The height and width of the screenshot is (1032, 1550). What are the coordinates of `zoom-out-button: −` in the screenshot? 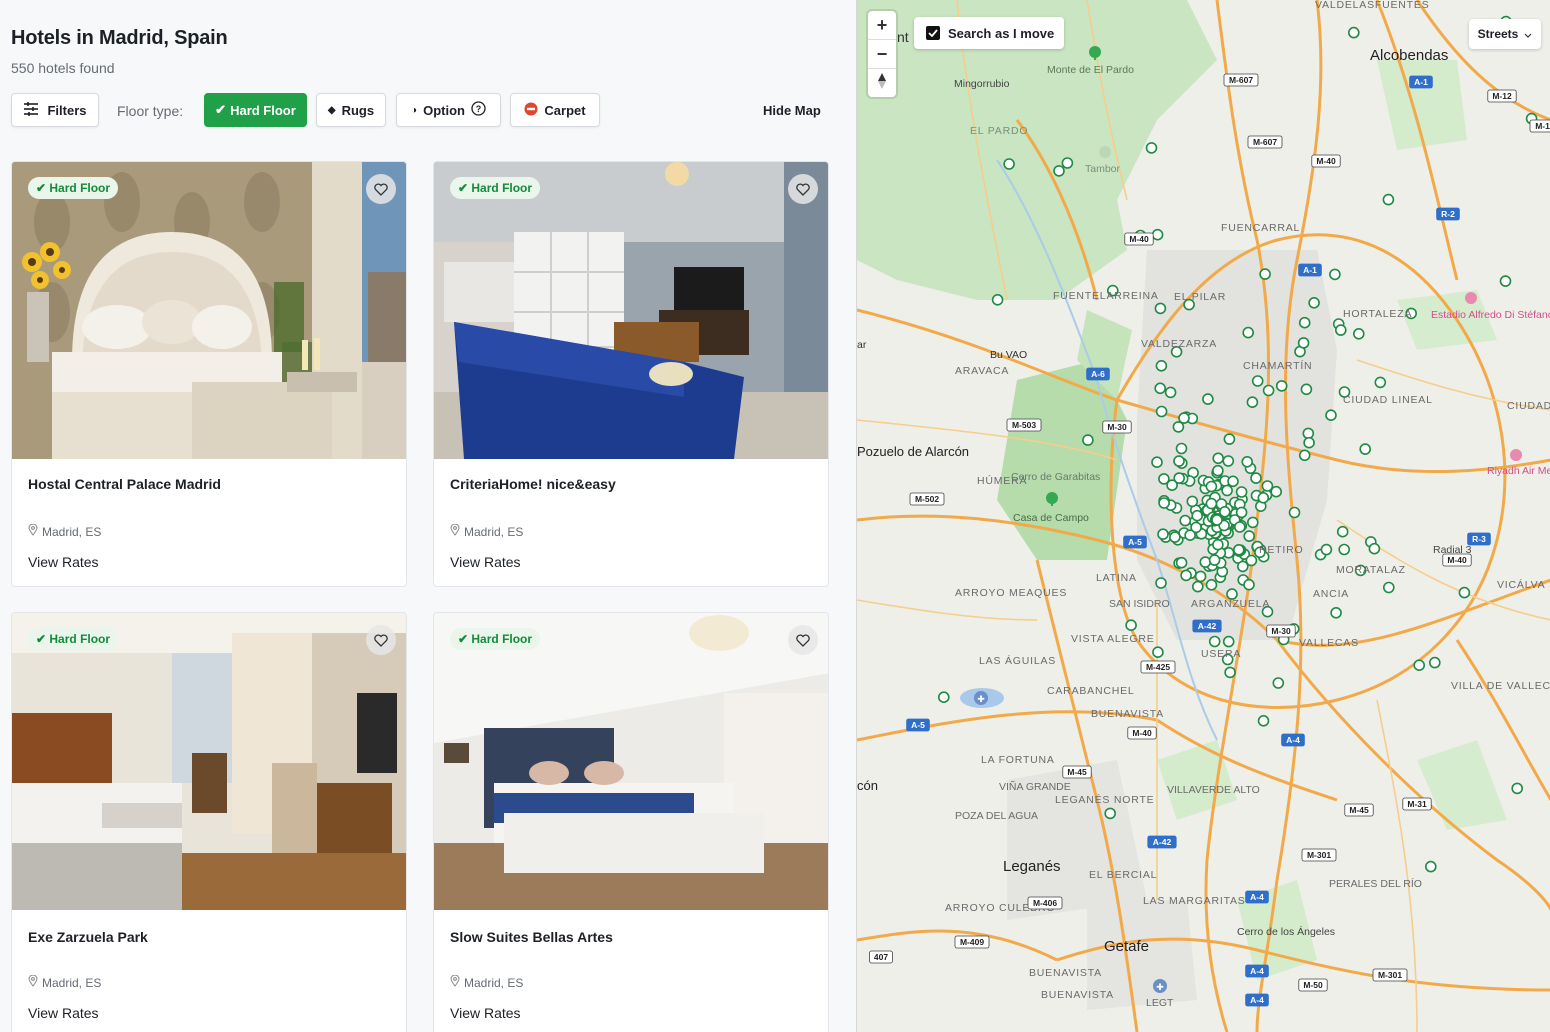 It's located at (882, 54).